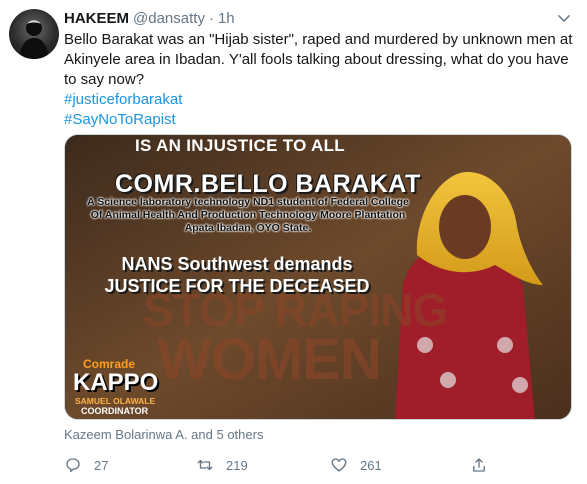  I want to click on social-context: Kazeem Bolarinwa A. and 5 others, so click(163, 434).